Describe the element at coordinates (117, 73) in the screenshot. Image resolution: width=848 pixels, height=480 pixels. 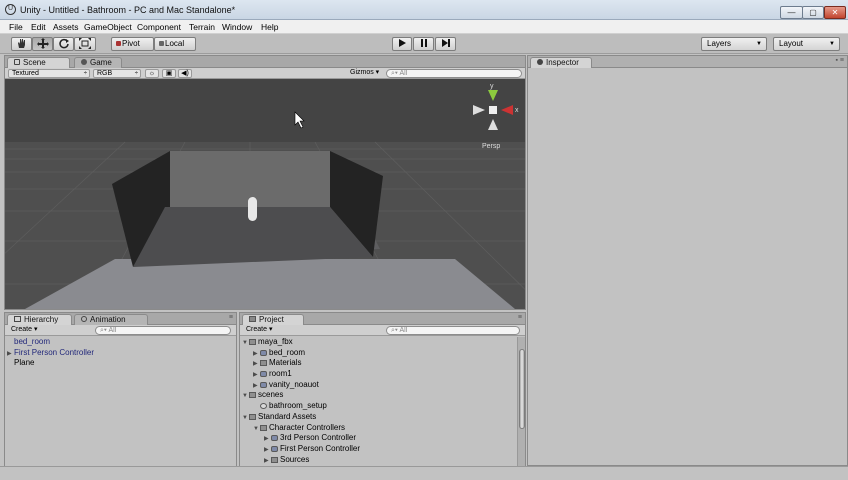
I see `color-mode-dropdown: RGB ÷` at that location.